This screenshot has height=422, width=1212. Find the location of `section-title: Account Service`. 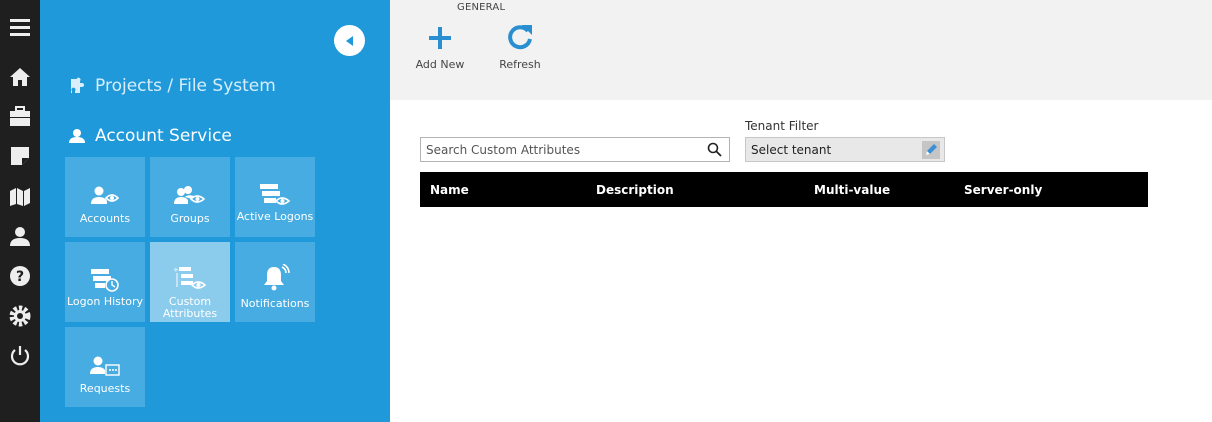

section-title: Account Service is located at coordinates (150, 136).